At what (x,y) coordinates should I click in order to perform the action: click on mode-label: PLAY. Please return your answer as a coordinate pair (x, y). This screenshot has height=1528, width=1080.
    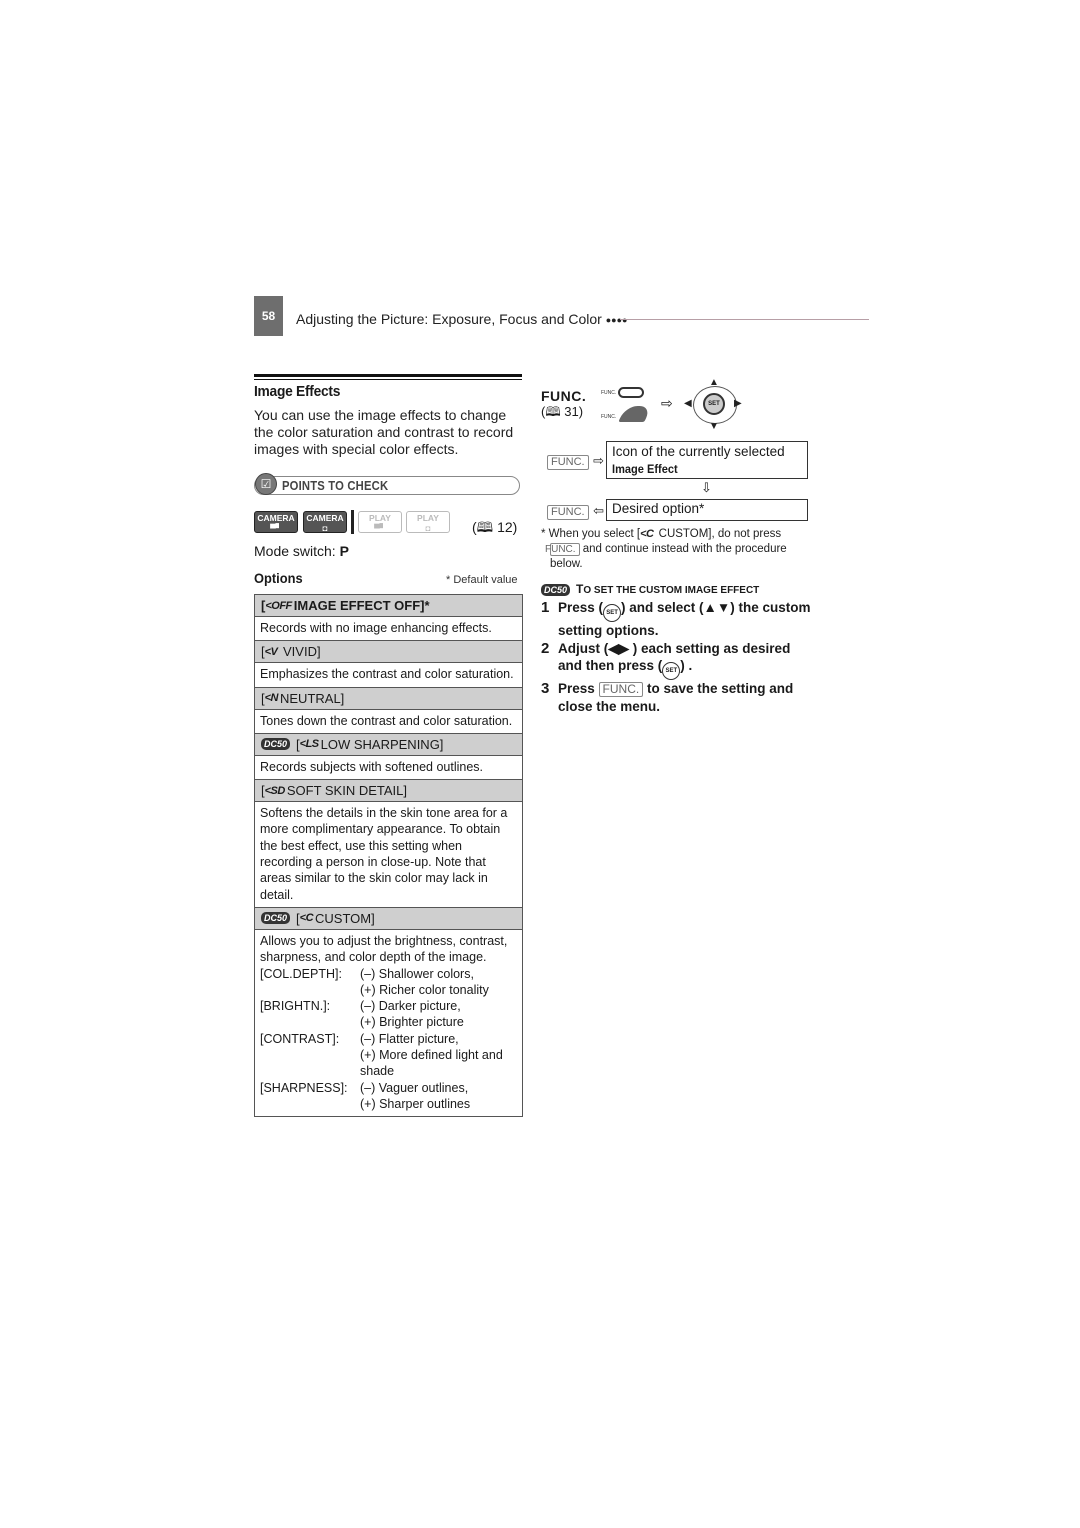
    Looking at the image, I should click on (380, 518).